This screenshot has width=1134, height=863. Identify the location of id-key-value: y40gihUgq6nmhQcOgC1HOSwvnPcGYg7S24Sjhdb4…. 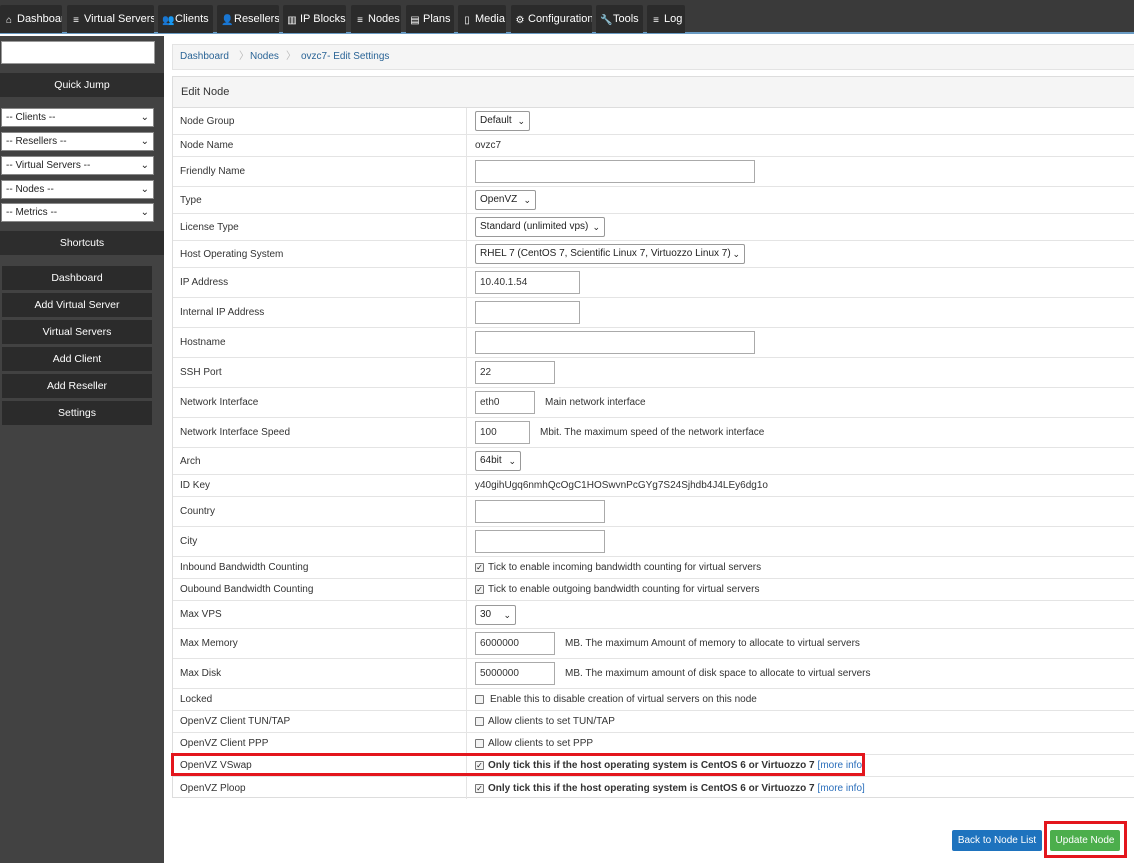
(621, 485).